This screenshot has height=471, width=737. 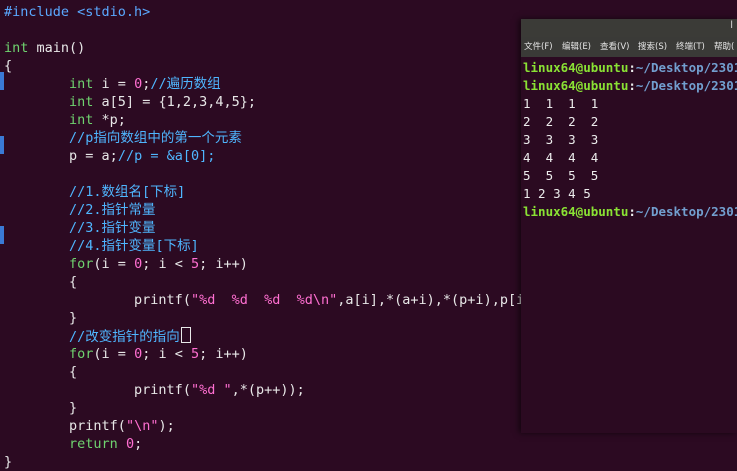 What do you see at coordinates (576, 46) in the screenshot?
I see `menu-edit: 编辑(E)` at bounding box center [576, 46].